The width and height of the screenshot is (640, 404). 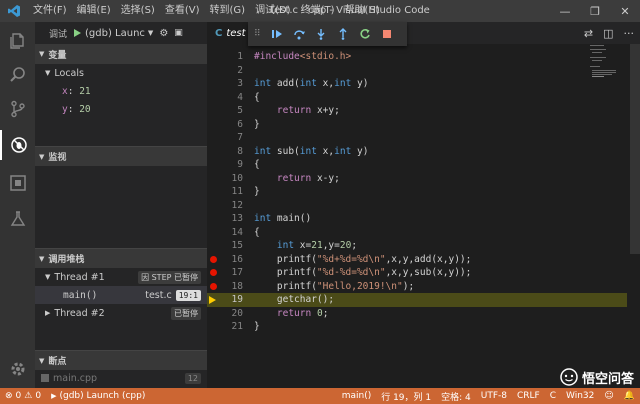 I want to click on code-line: 8 int sub(int x,int y), so click(x=417, y=152).